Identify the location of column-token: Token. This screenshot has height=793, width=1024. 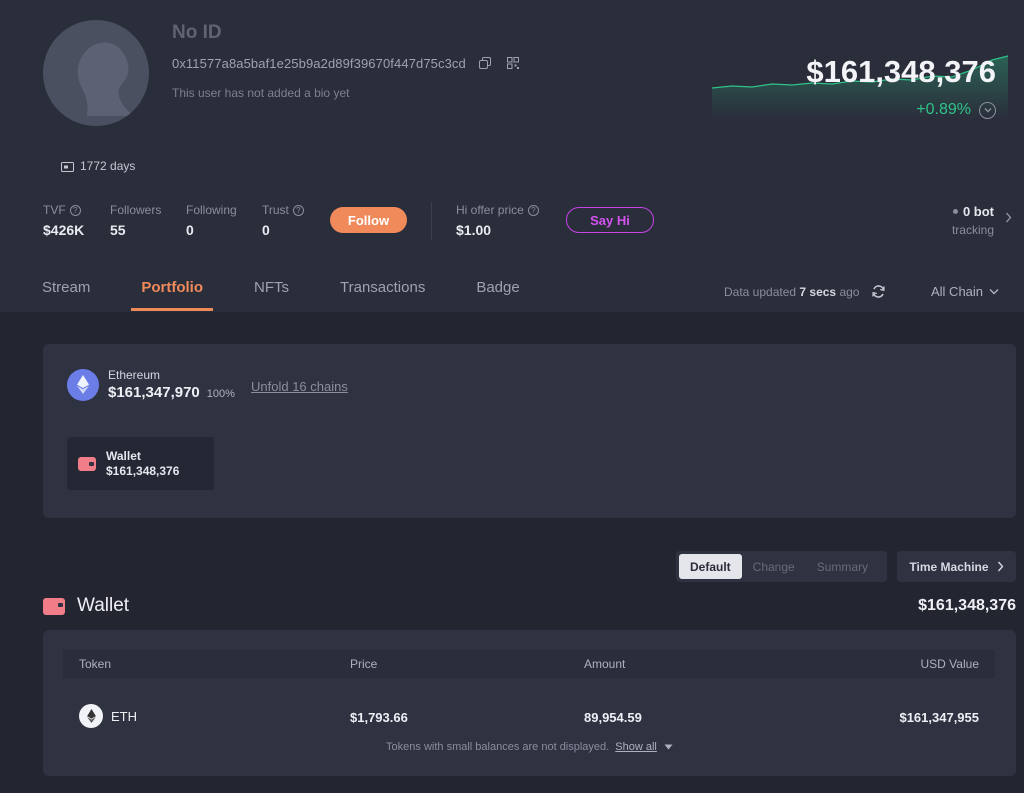
(95, 664).